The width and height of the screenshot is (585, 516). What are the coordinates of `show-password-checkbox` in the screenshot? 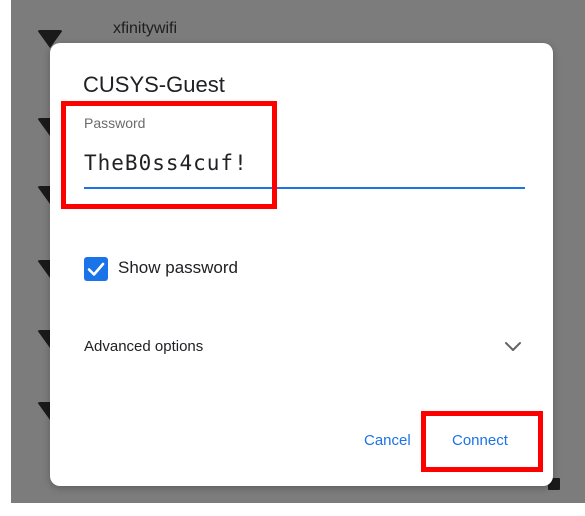 It's located at (96, 269).